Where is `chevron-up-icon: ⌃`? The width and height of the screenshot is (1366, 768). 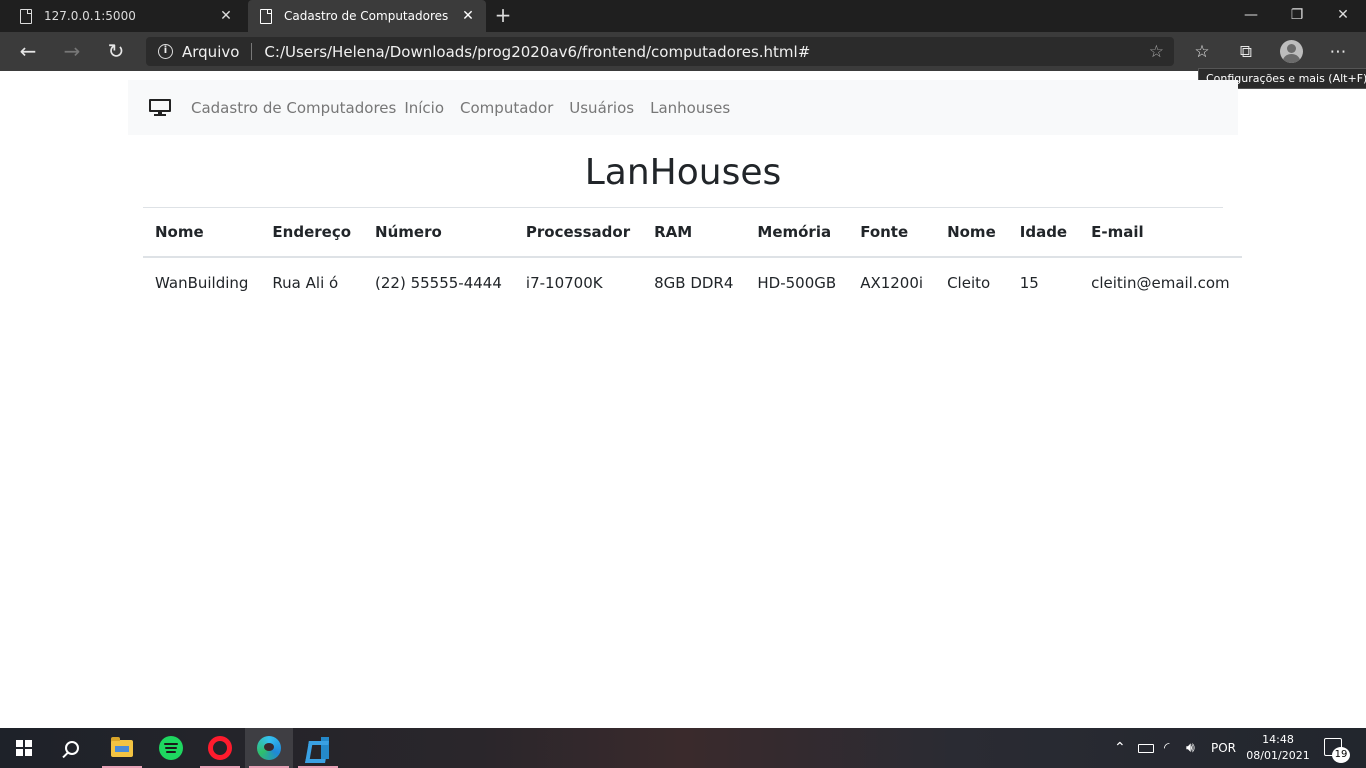
chevron-up-icon: ⌃ is located at coordinates (1120, 748).